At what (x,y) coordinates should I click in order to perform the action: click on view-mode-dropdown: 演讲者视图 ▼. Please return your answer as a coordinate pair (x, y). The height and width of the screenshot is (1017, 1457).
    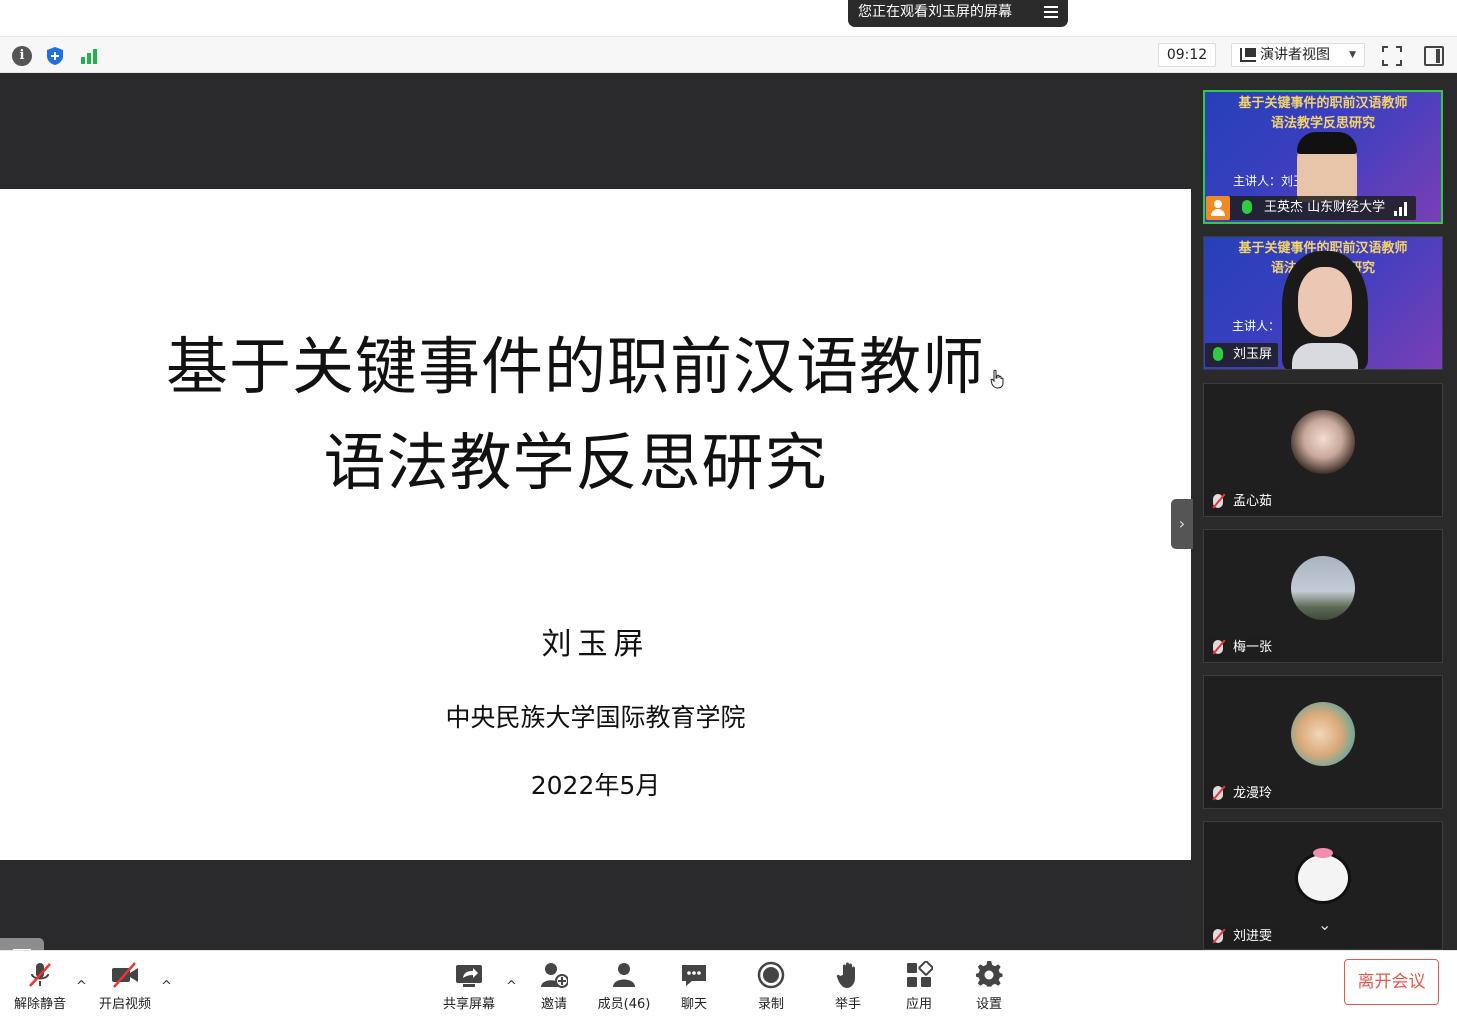
    Looking at the image, I should click on (1298, 55).